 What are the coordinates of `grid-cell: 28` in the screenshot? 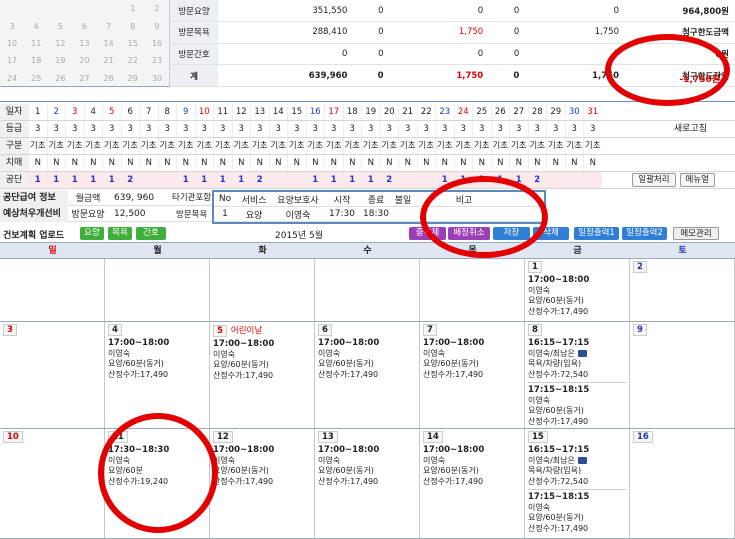 It's located at (537, 112).